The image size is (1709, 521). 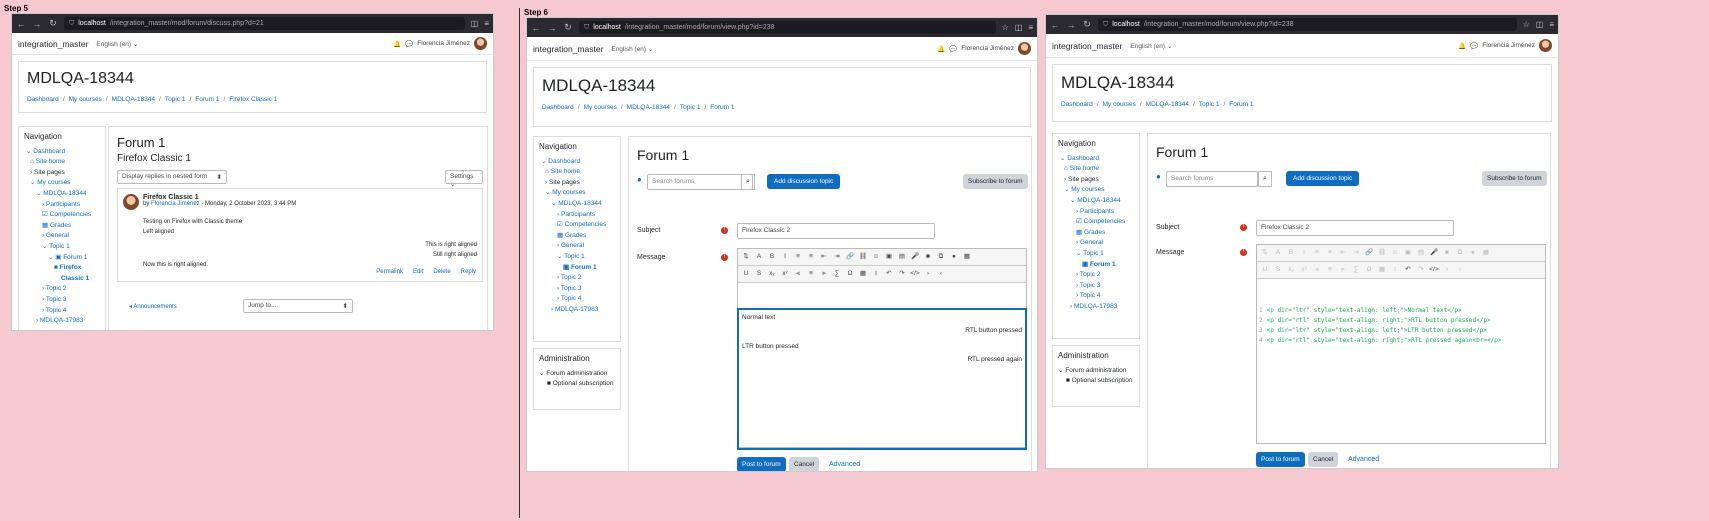 I want to click on nav-item-forum1: ⌄ ▣ Forum 1, so click(x=62, y=258).